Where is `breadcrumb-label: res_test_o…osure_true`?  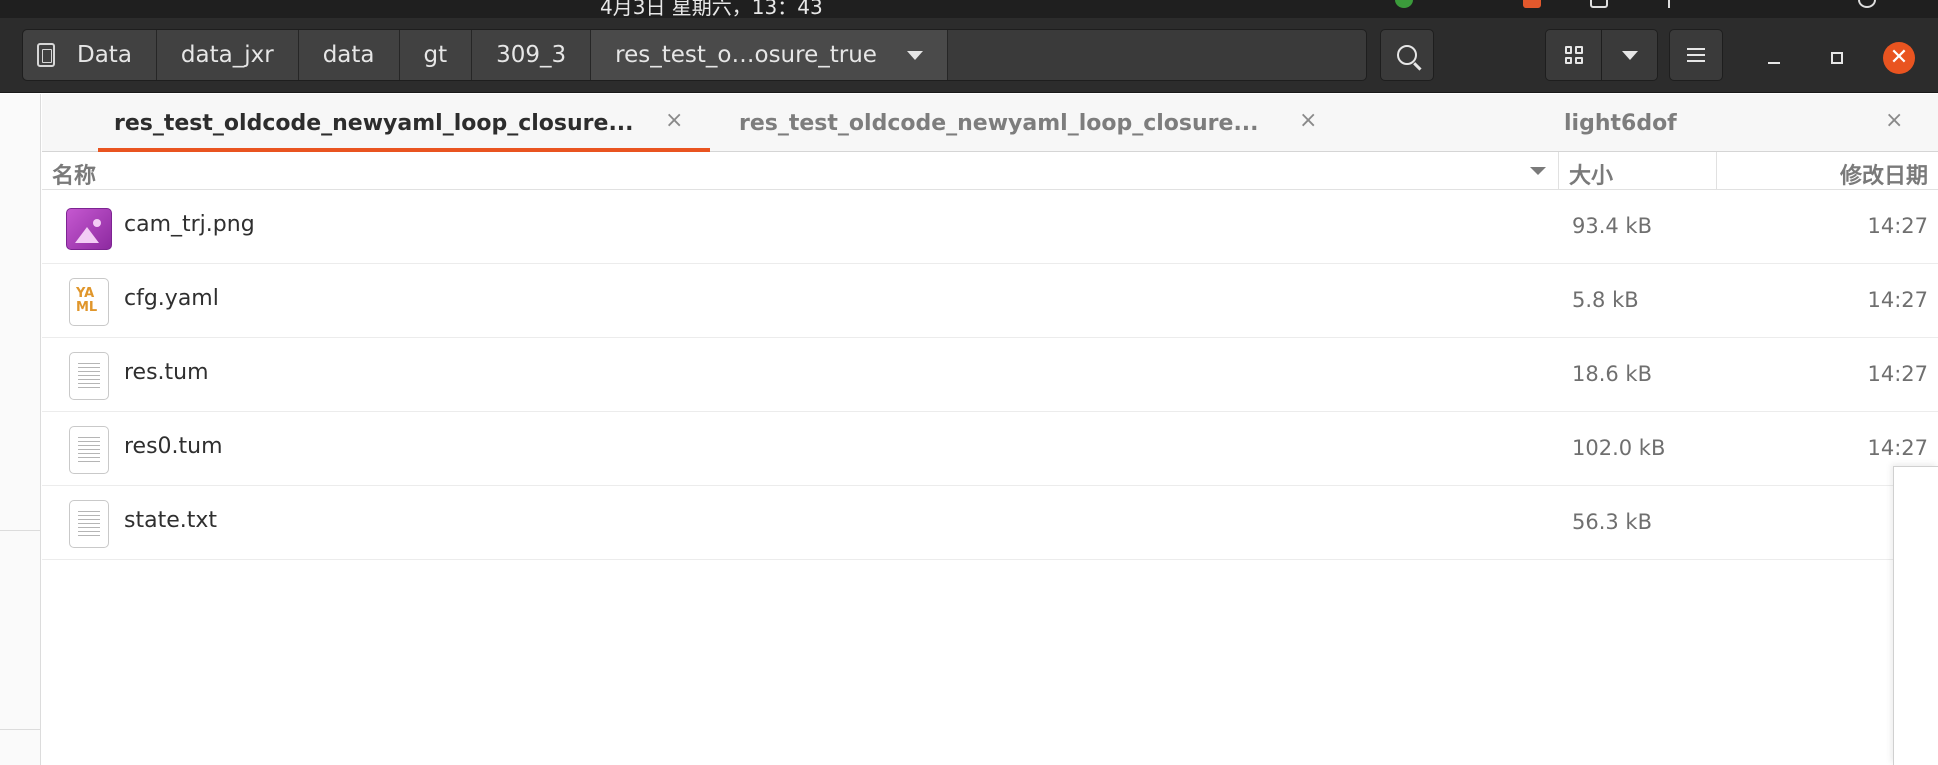
breadcrumb-label: res_test_o…osure_true is located at coordinates (746, 55).